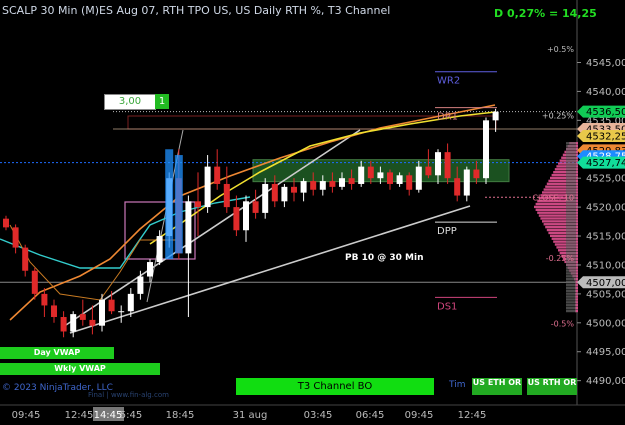 This screenshot has height=425, width=625. Describe the element at coordinates (180, 415) in the screenshot. I see `x-tick-label: 18:45` at that location.